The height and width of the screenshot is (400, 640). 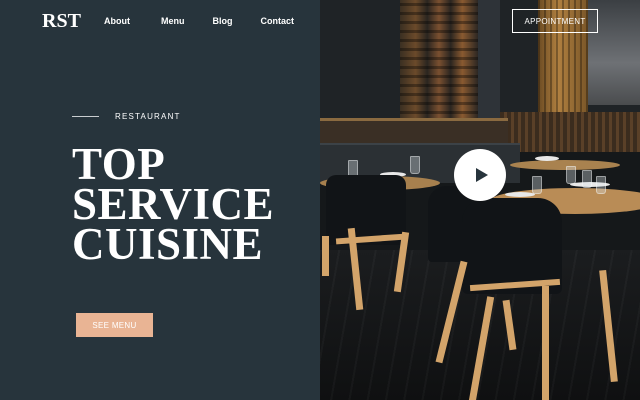 What do you see at coordinates (439, 66) in the screenshot?
I see `wine-rack` at bounding box center [439, 66].